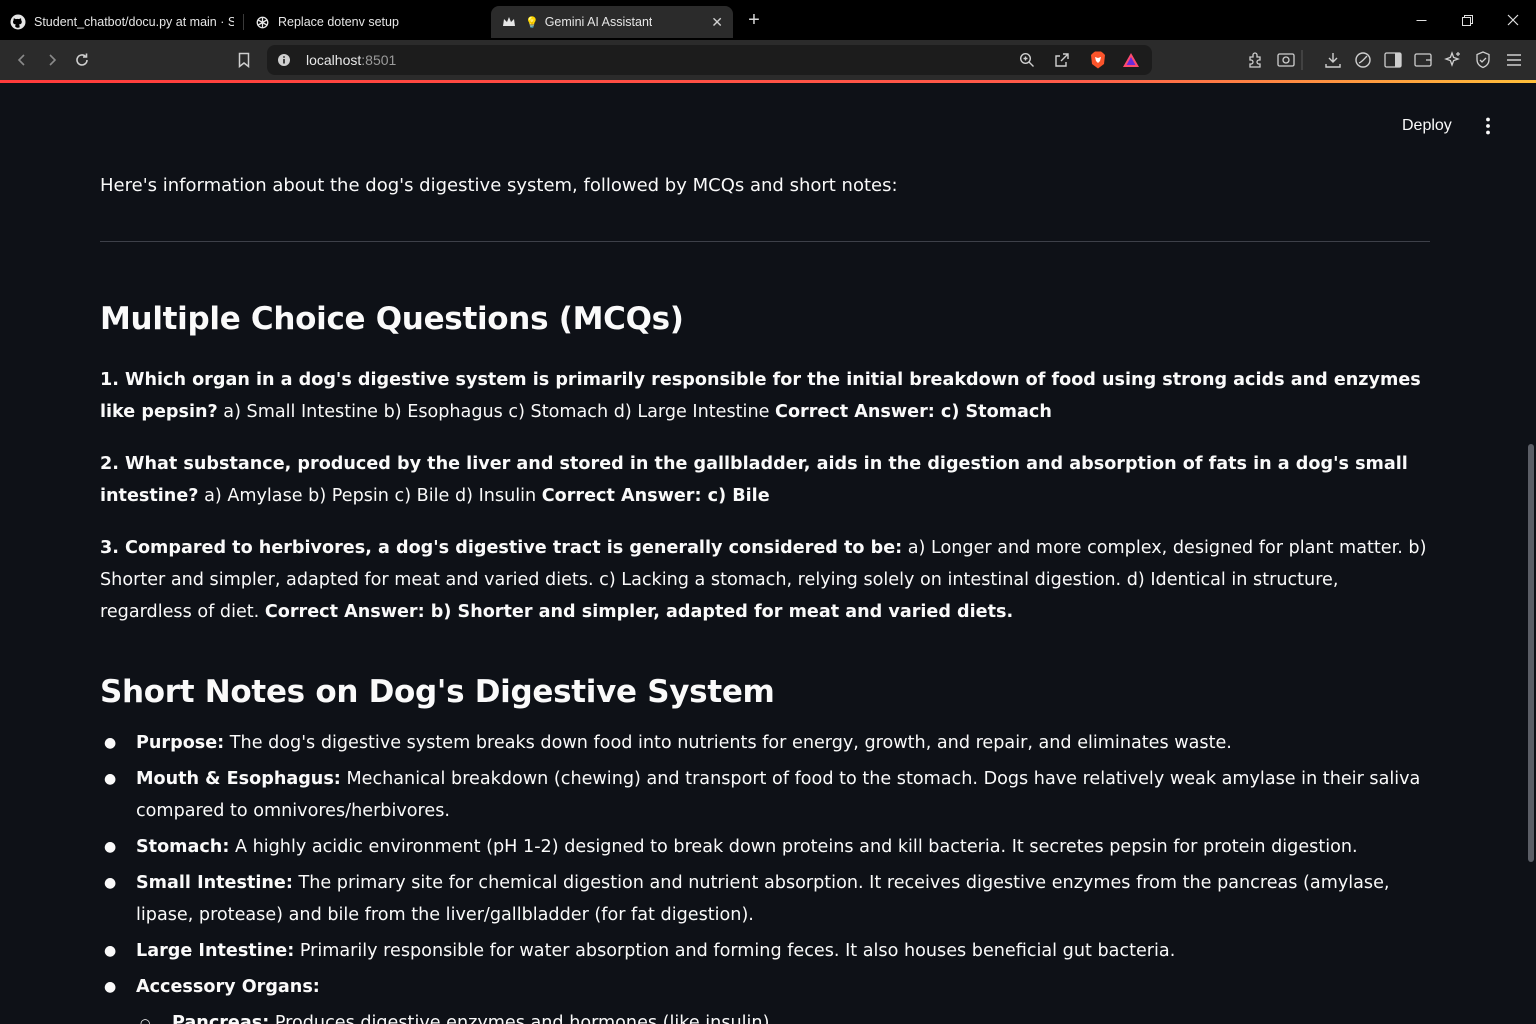  I want to click on lightbulb-icon: 💡, so click(532, 22).